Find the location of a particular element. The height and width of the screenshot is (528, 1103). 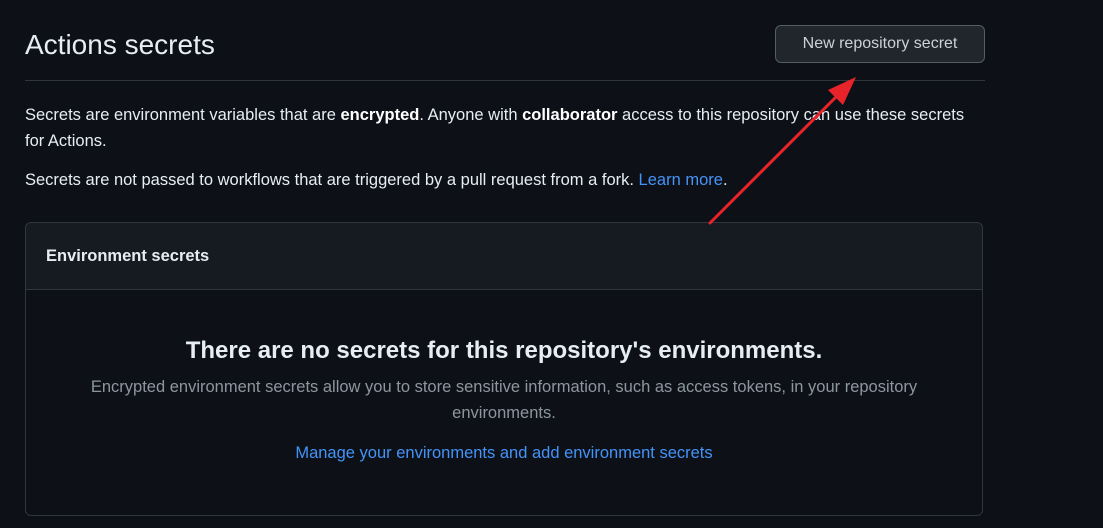

annotation-arrow-head is located at coordinates (842, 91).